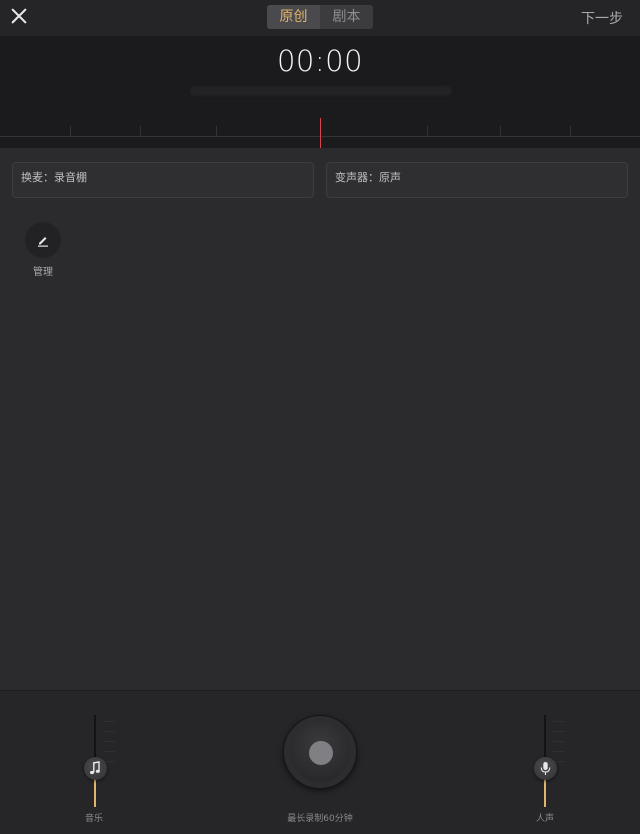  Describe the element at coordinates (544, 819) in the screenshot. I see `voice-label: 人声` at that location.